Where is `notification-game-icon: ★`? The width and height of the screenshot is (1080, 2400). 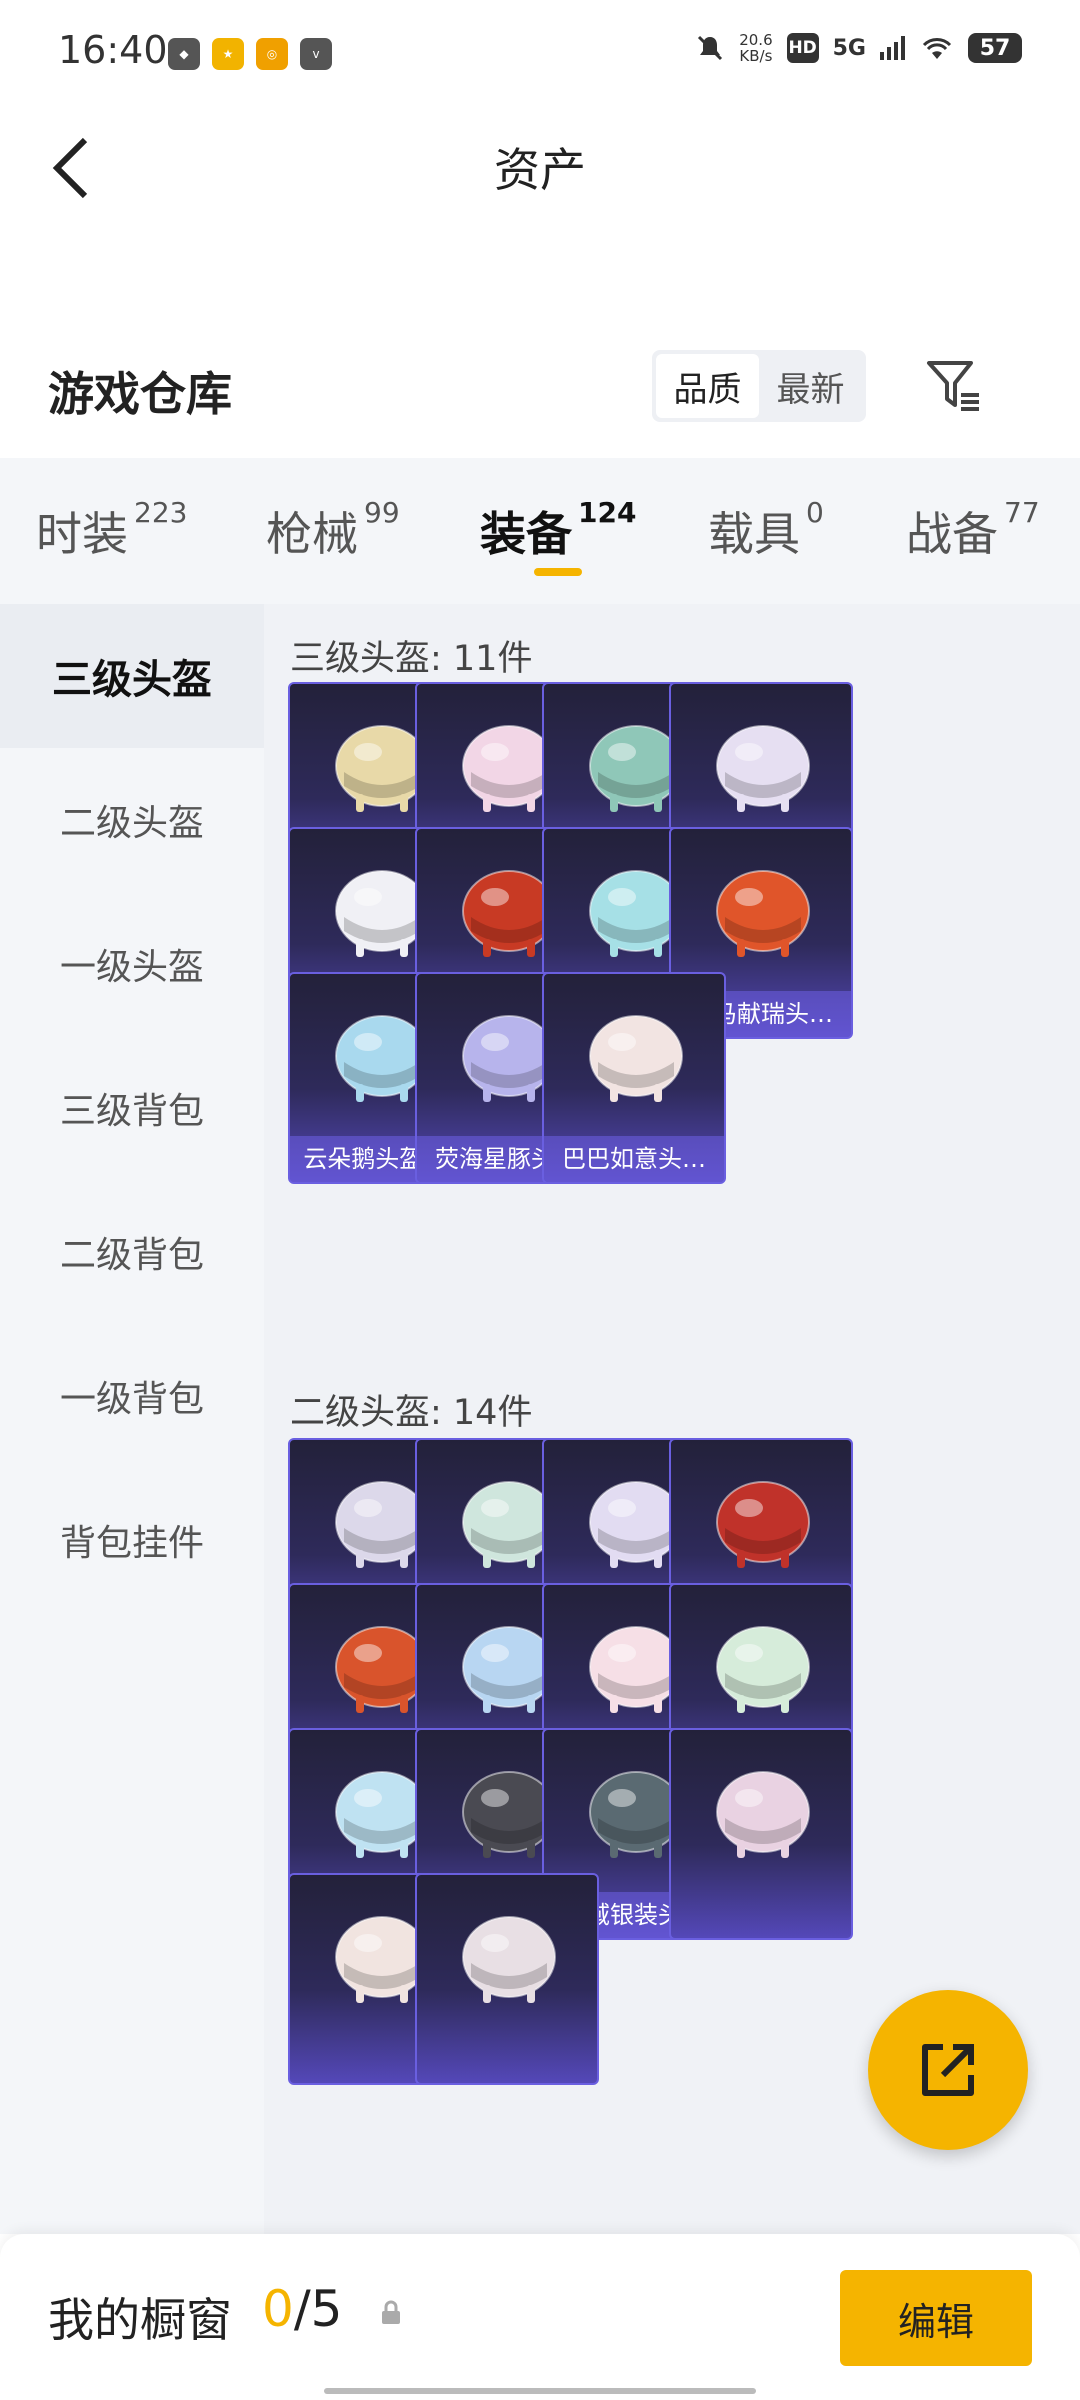
notification-game-icon: ★ is located at coordinates (228, 54).